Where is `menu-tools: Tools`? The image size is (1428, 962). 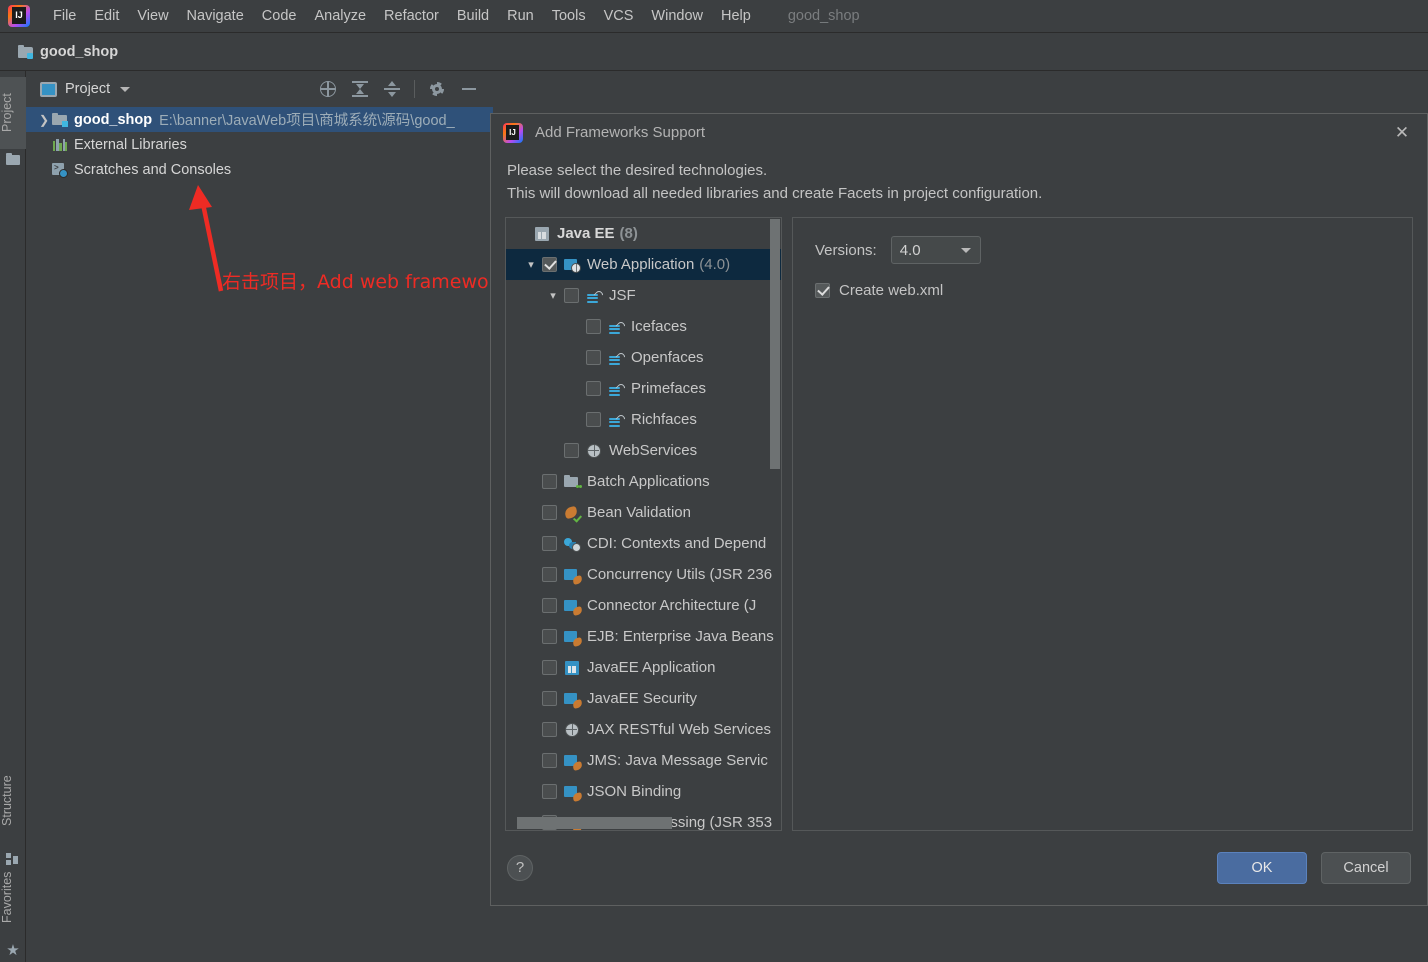 menu-tools: Tools is located at coordinates (569, 16).